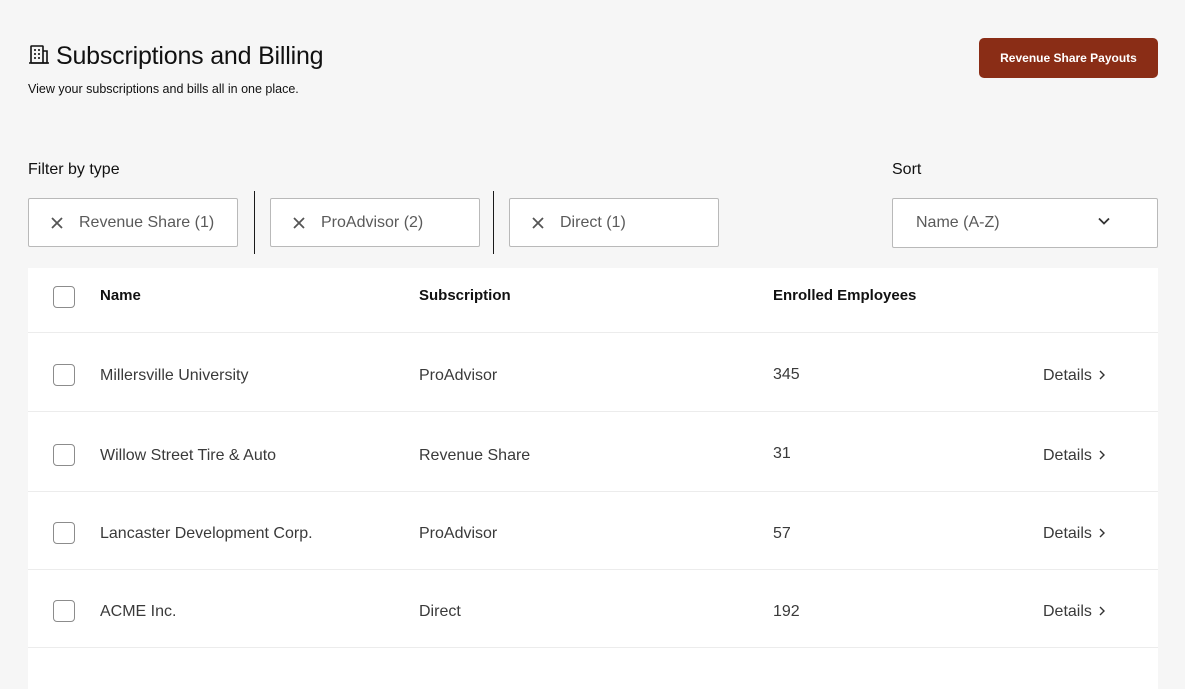 This screenshot has width=1185, height=689. I want to click on column-header-name: Name, so click(120, 295).